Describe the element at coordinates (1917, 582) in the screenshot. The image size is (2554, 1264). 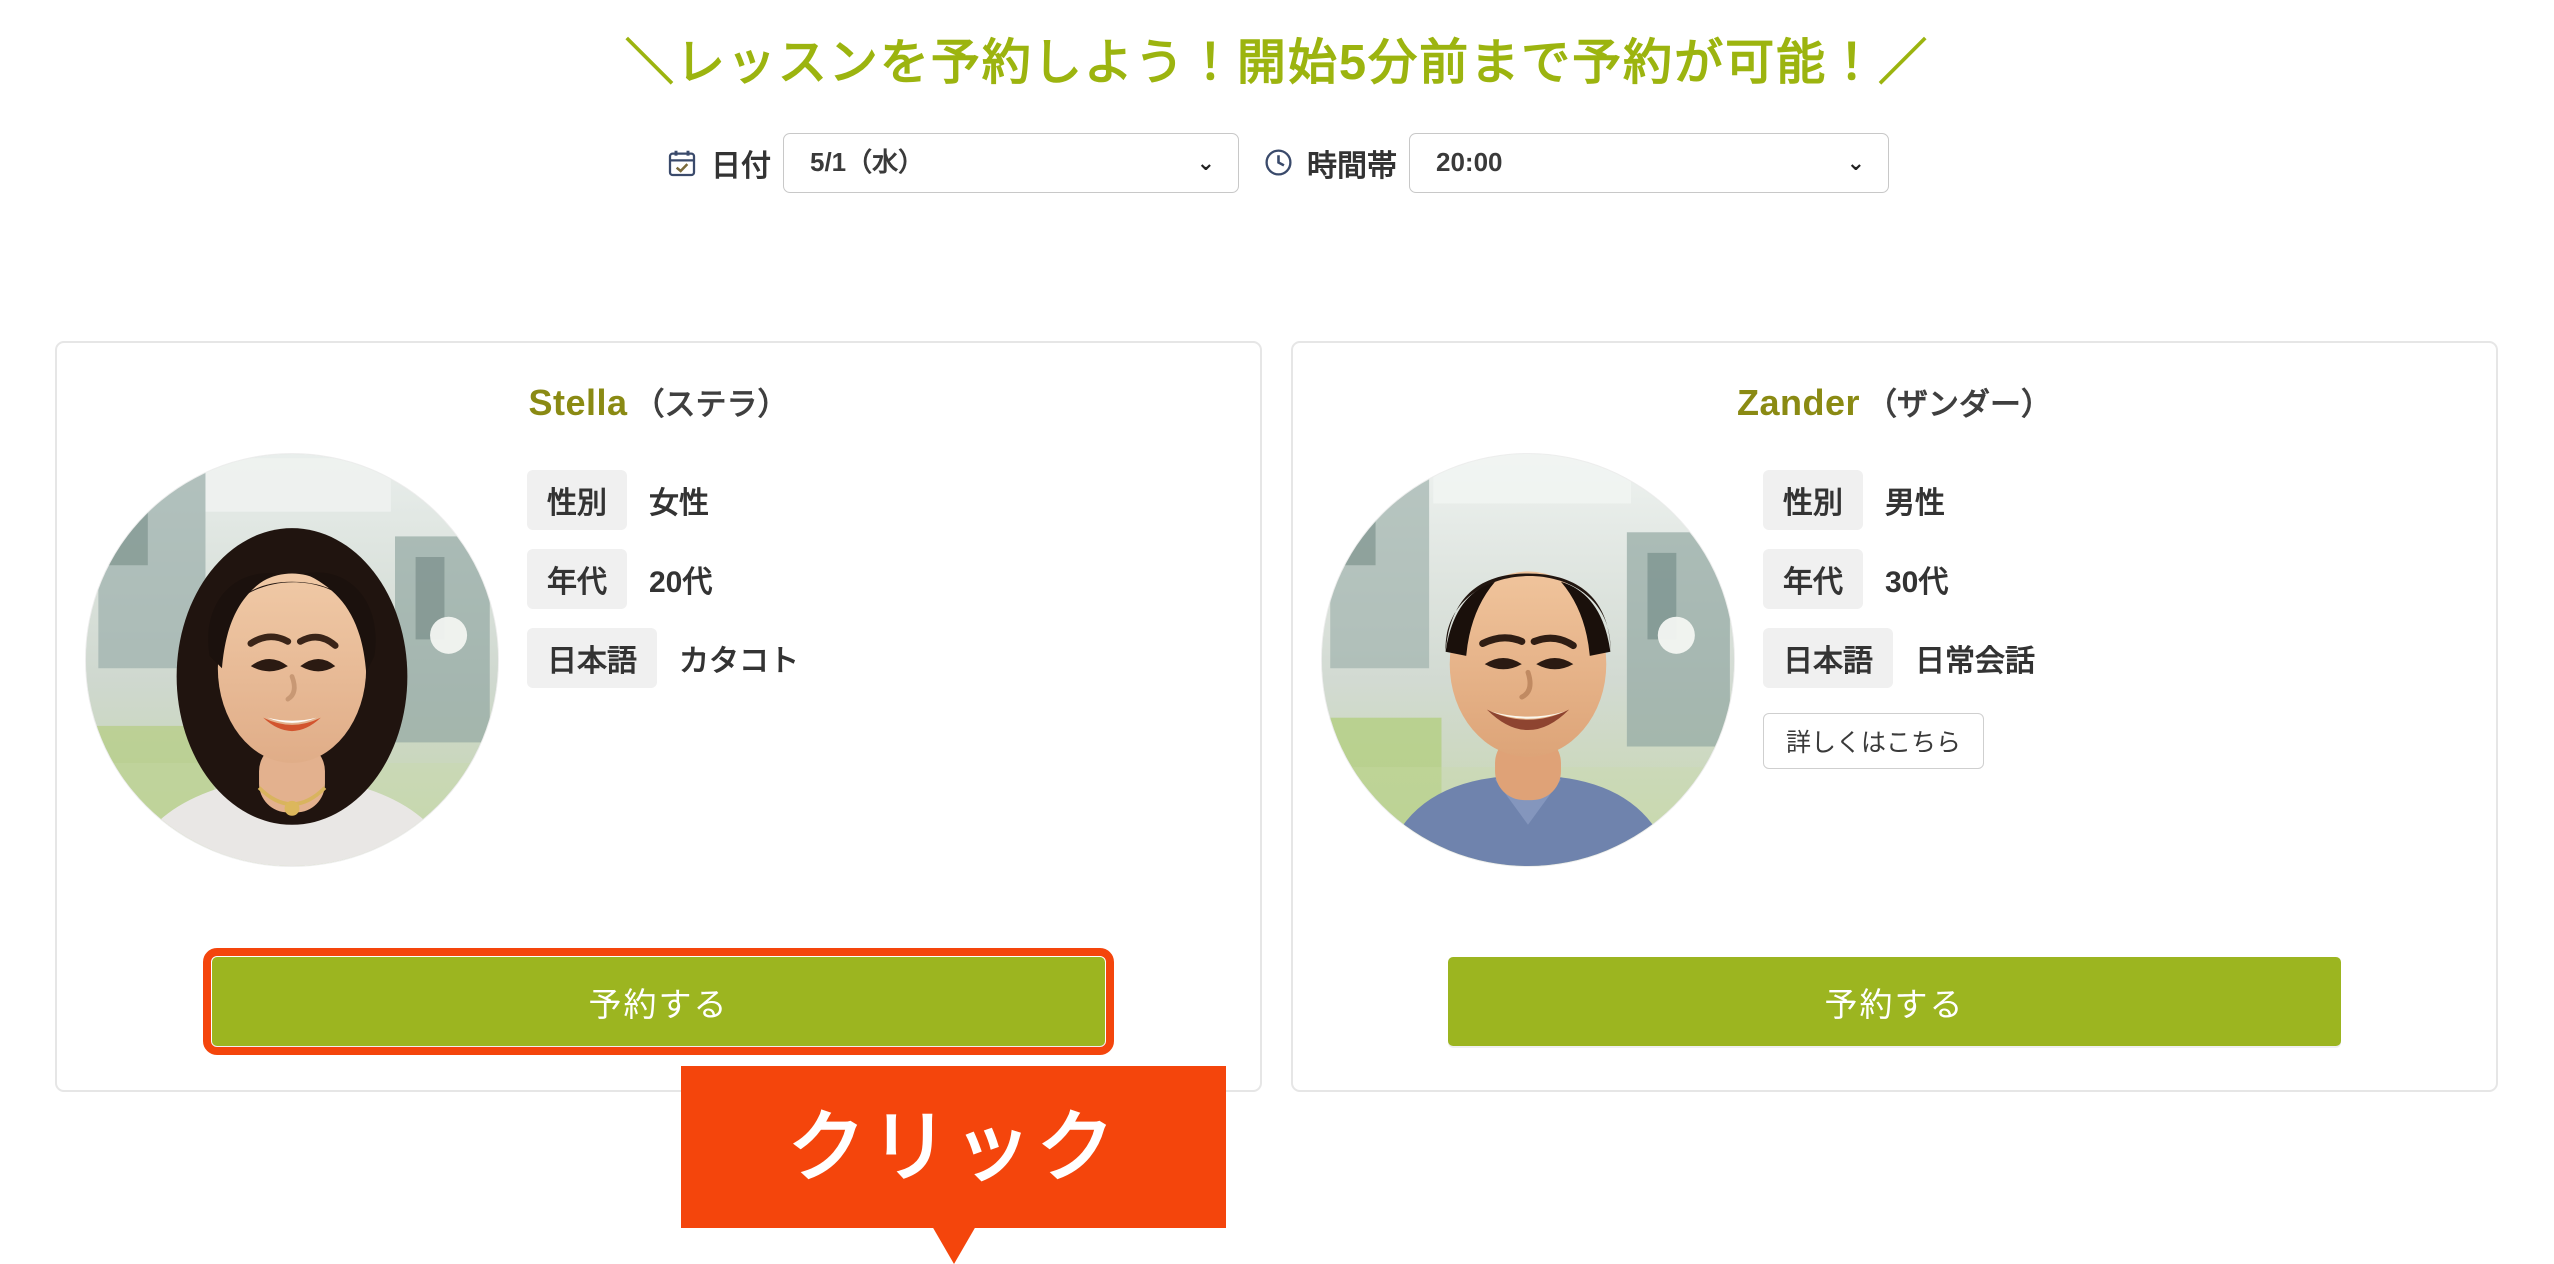
I see `attribute-value: 30代` at that location.